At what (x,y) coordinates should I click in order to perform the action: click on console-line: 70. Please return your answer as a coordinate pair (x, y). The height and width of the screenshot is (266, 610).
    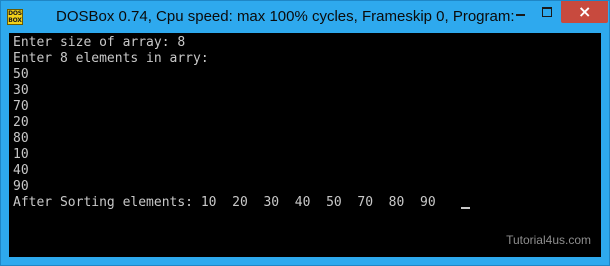
    Looking at the image, I should click on (21, 106).